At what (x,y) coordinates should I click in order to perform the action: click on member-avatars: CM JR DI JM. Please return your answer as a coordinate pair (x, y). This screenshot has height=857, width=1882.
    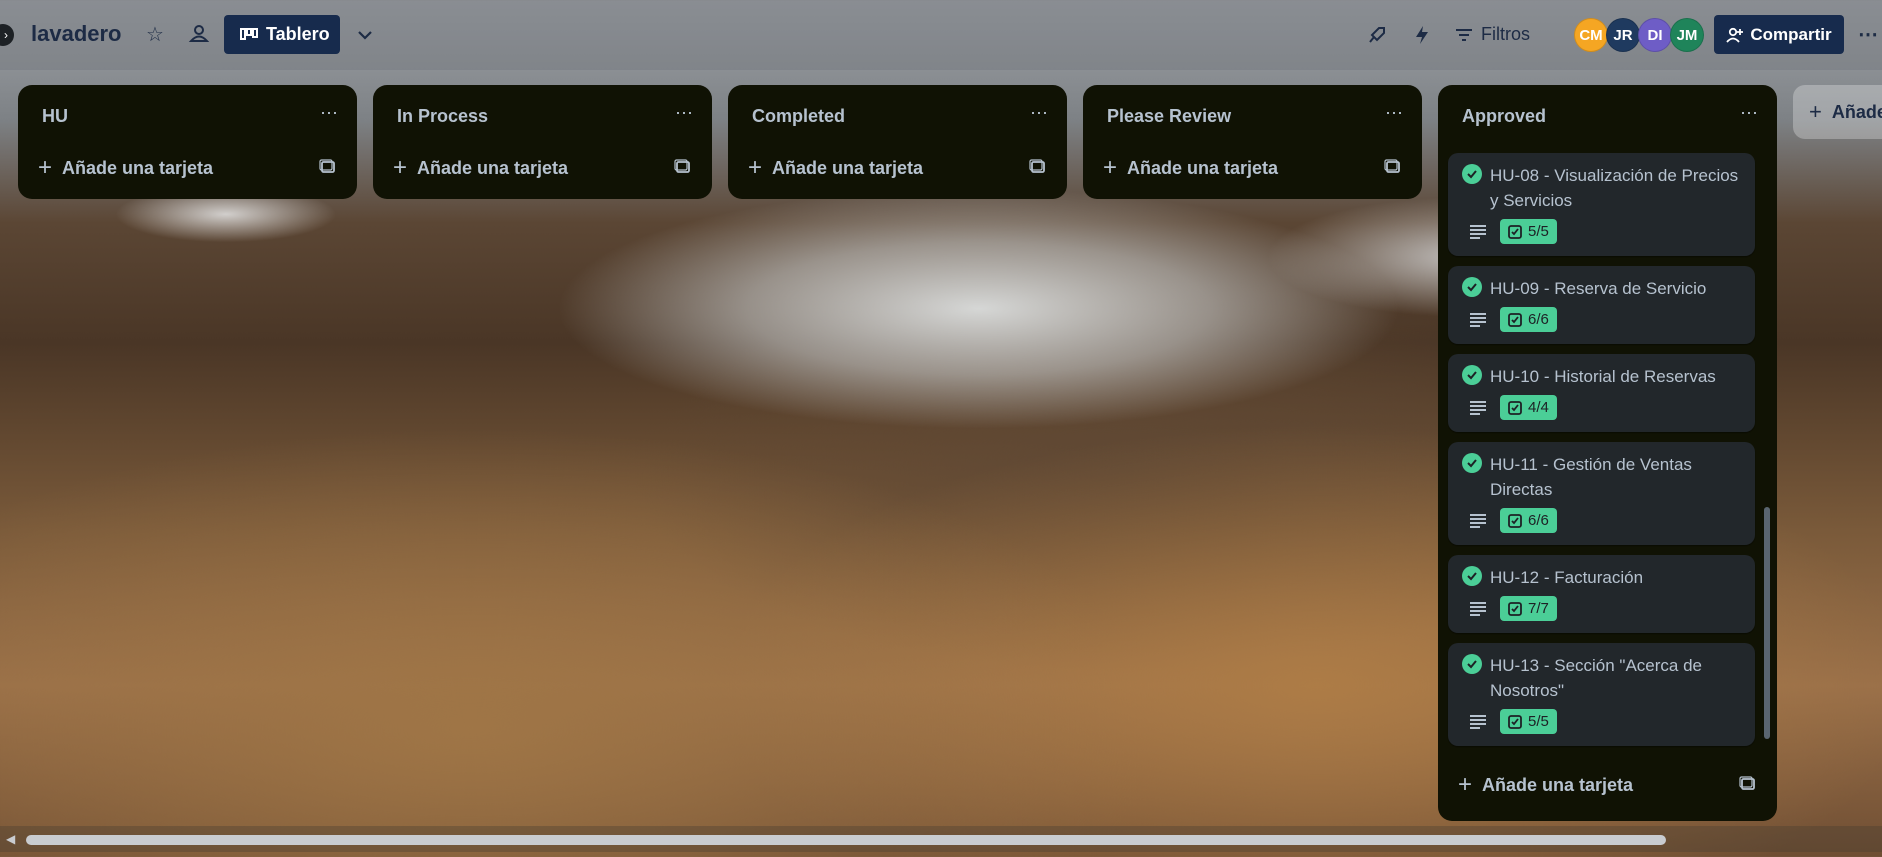
    Looking at the image, I should click on (1639, 35).